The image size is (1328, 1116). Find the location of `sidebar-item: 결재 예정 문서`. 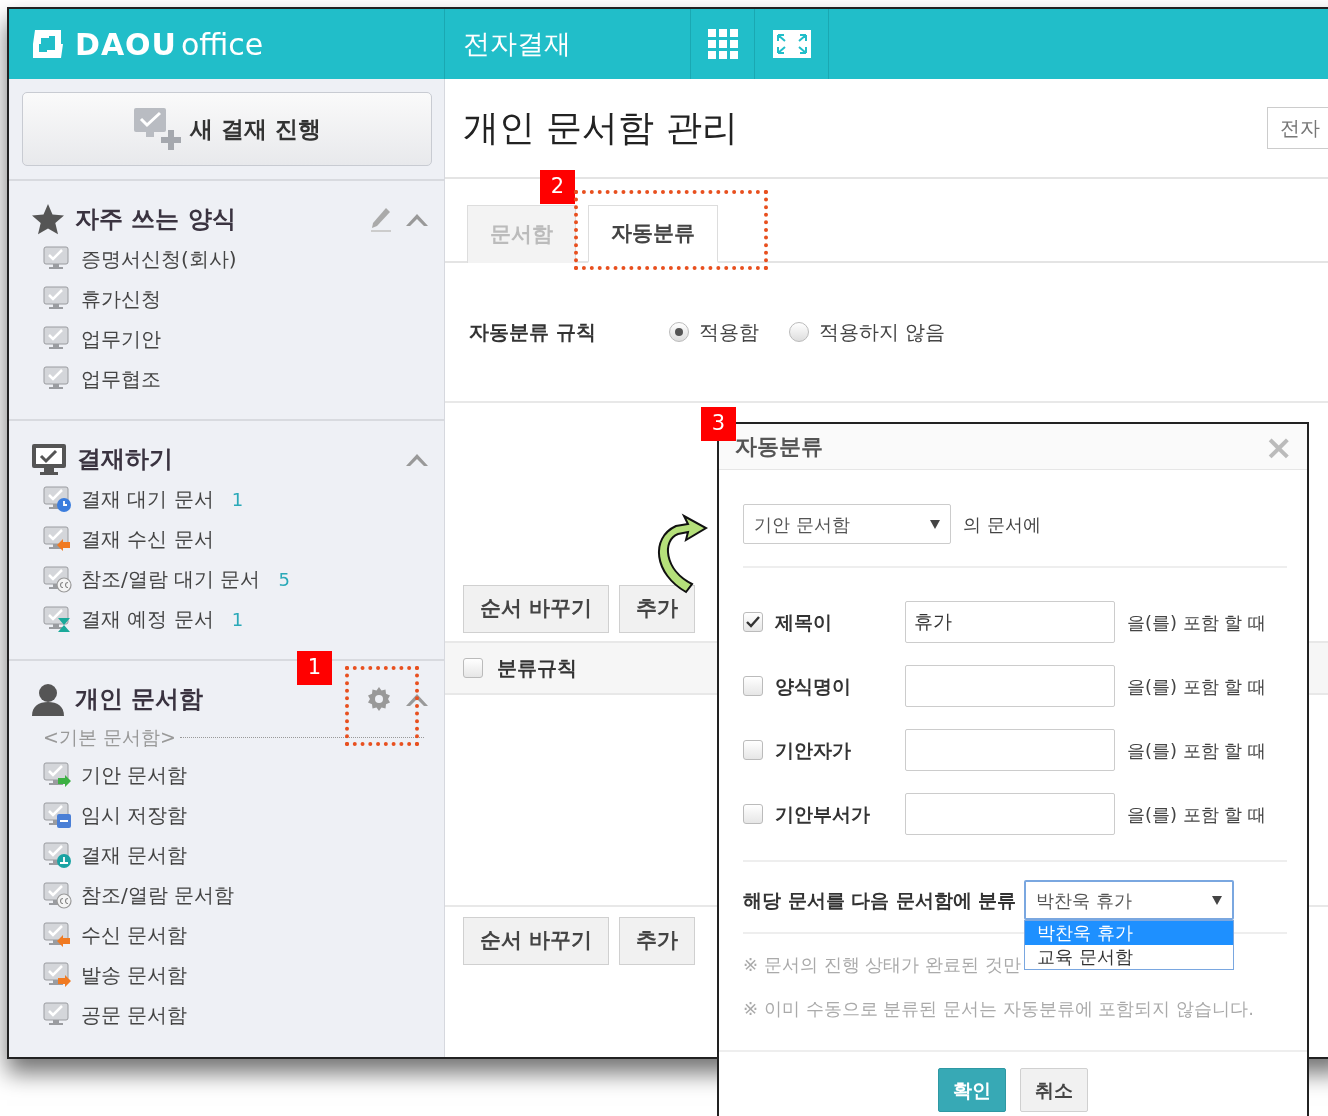

sidebar-item: 결재 예정 문서 is located at coordinates (147, 619).